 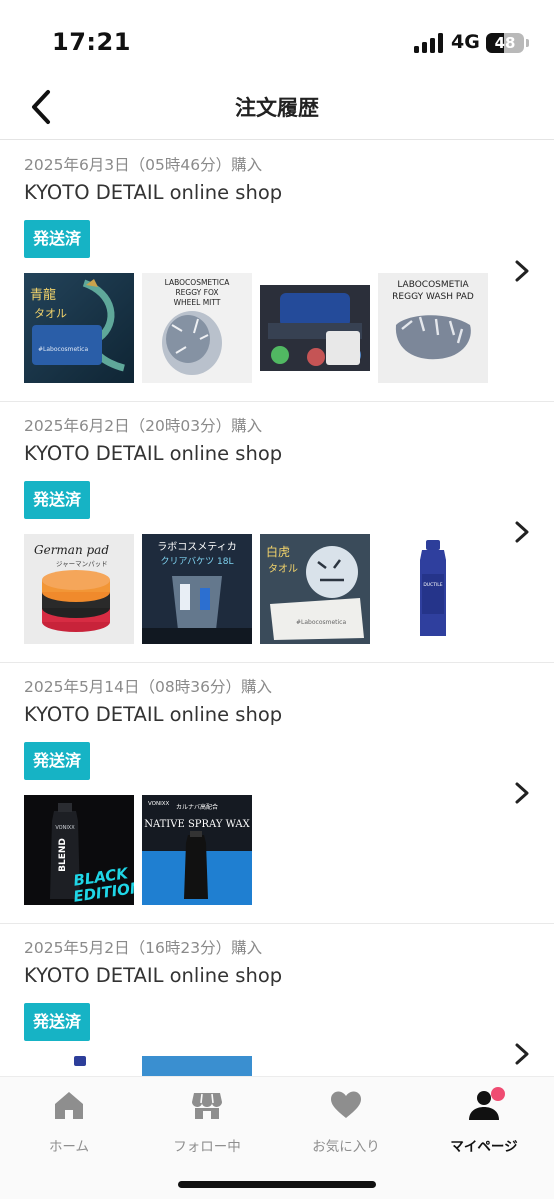 I want to click on product-thumbnail: 青龍 タオル #Labocosmetica, so click(x=79, y=328).